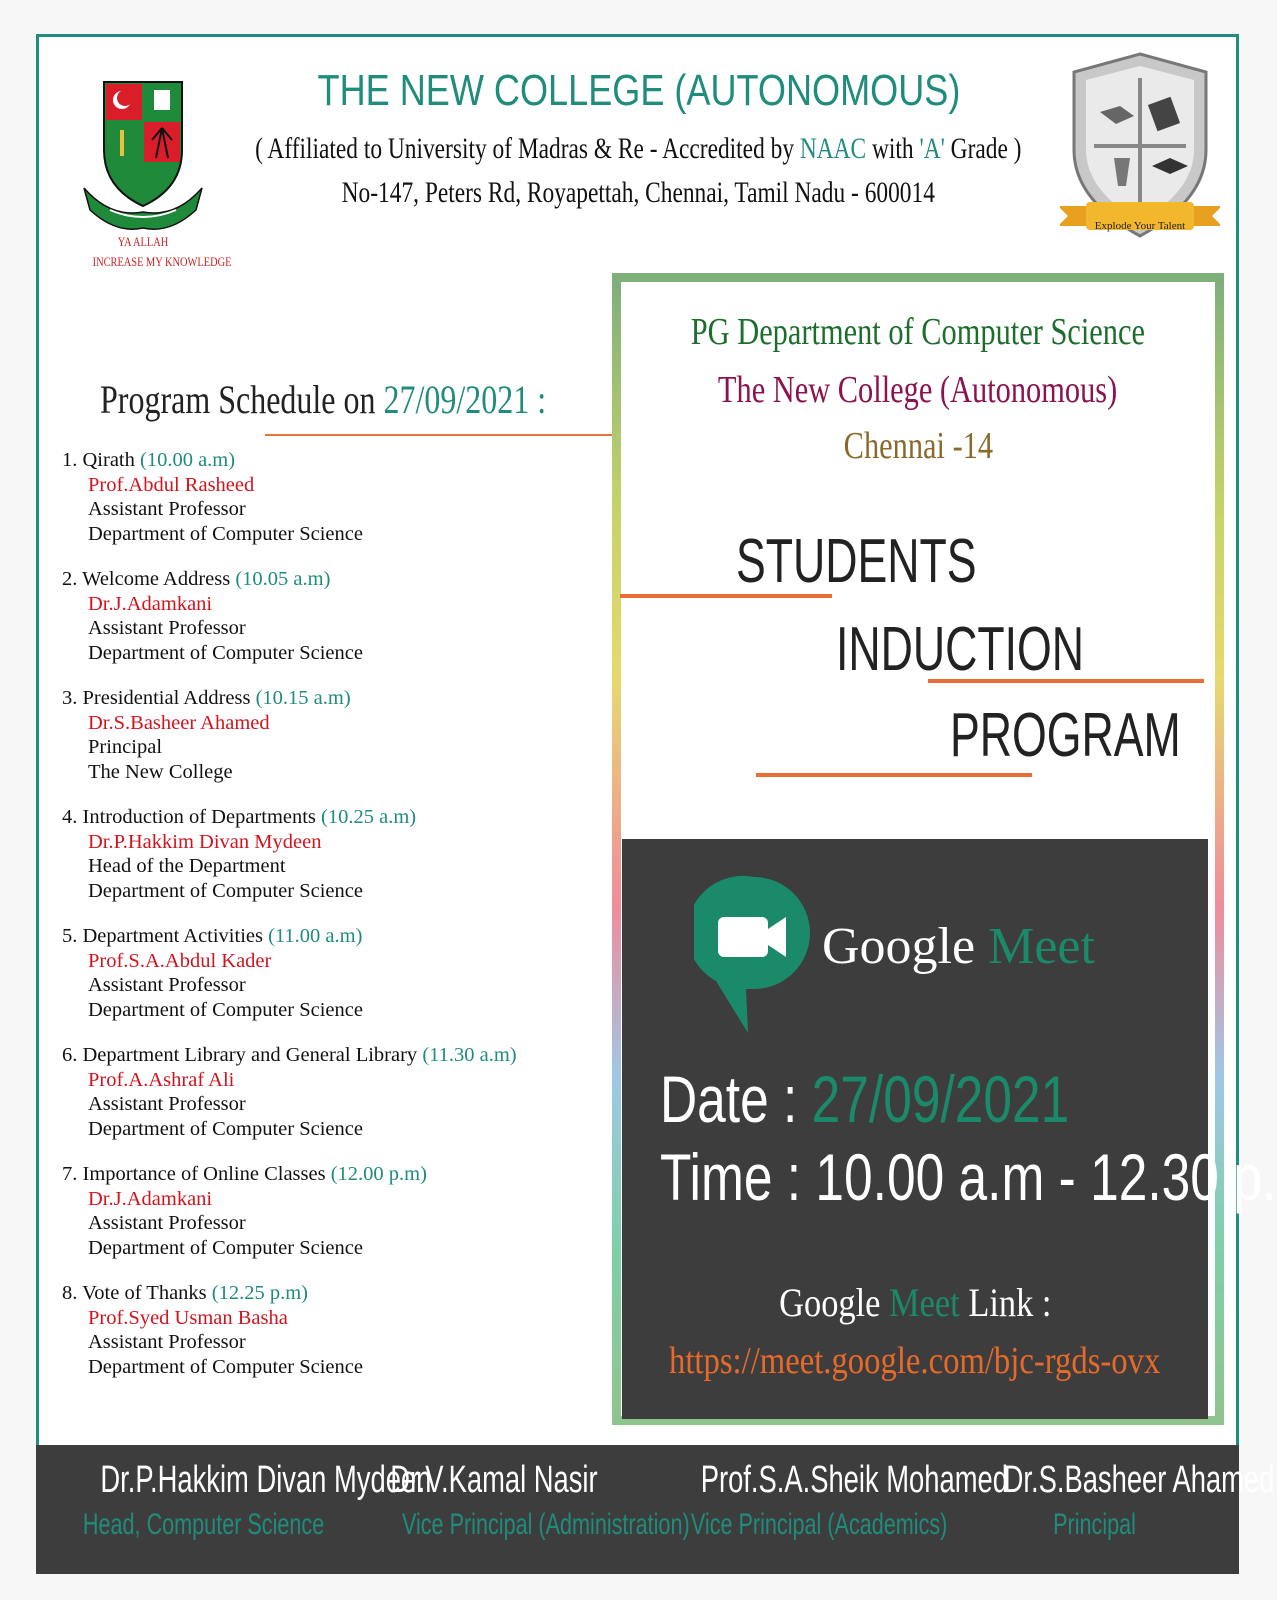 This screenshot has height=1600, width=1277. I want to click on speaker-name: Prof.Abdul Rasheed, so click(171, 484).